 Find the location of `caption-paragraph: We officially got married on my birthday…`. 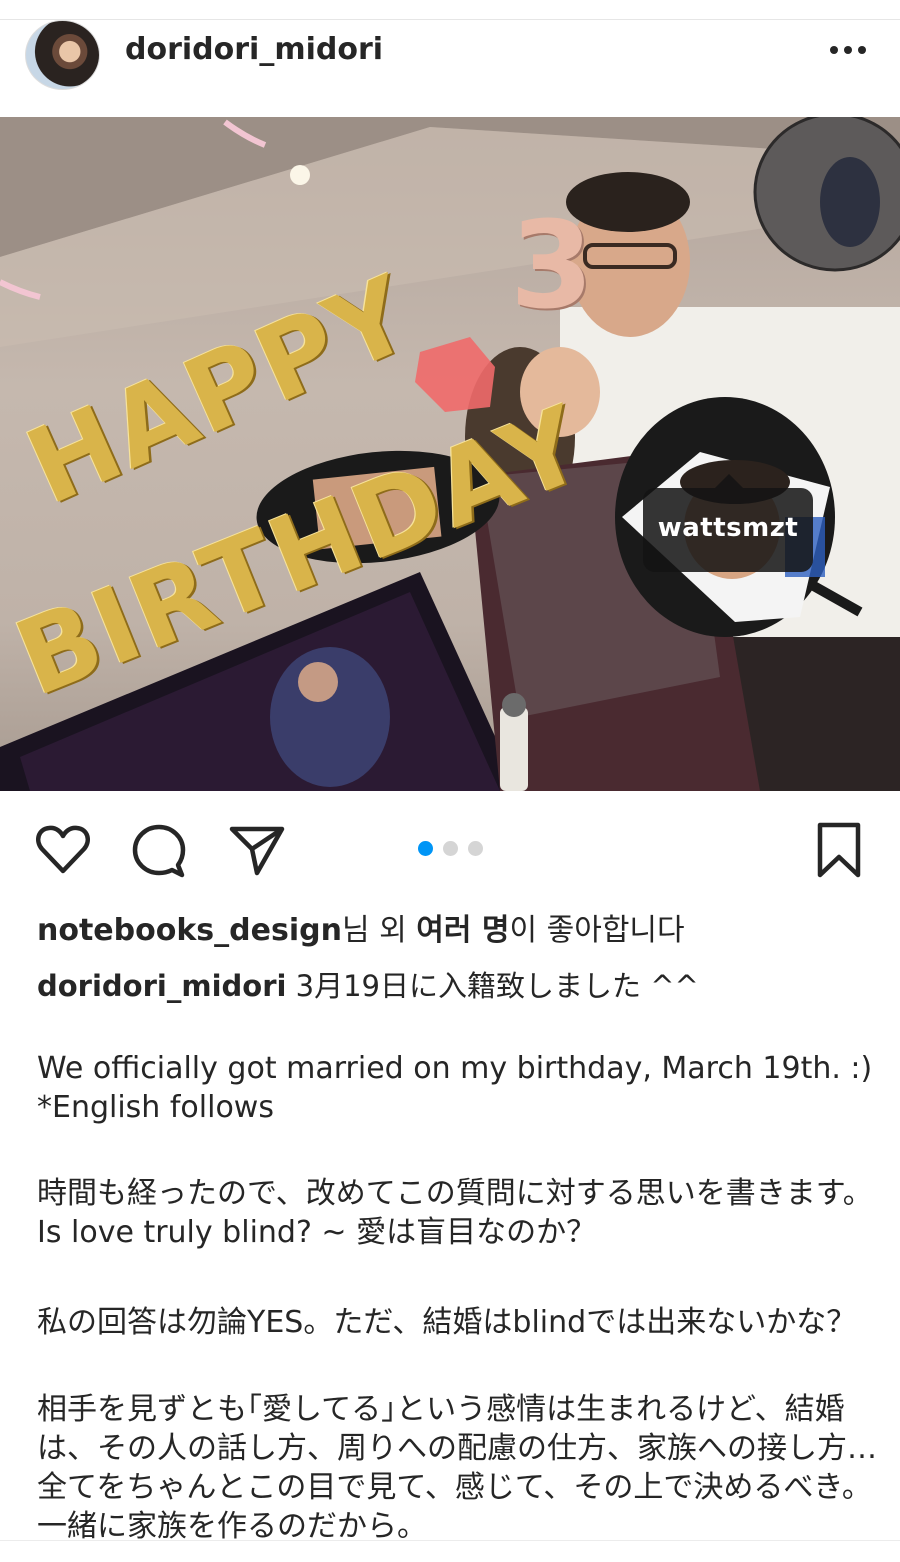

caption-paragraph: We officially got married on my birthday… is located at coordinates (468, 1088).